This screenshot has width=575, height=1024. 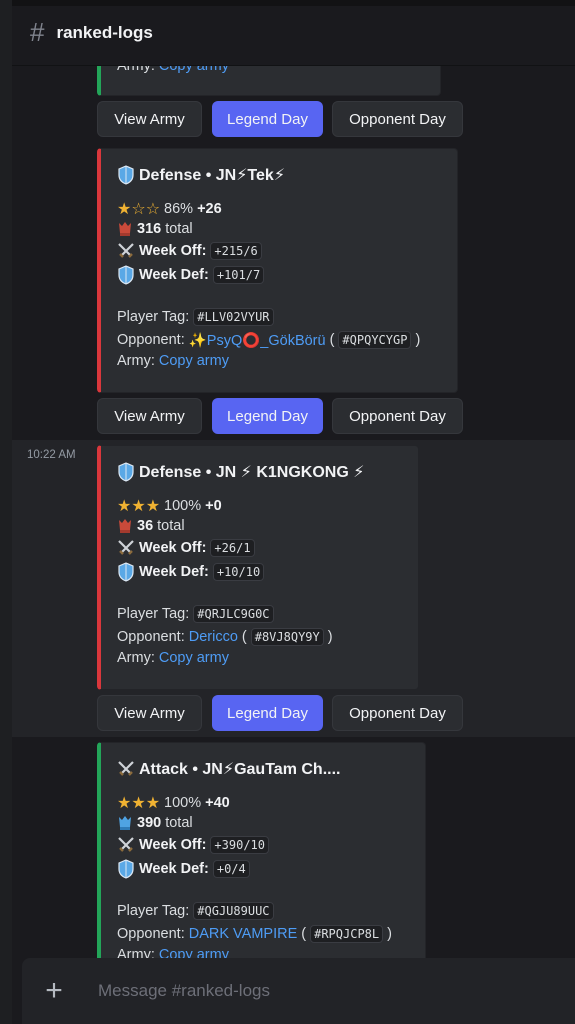 I want to click on hash-icon: #, so click(x=37, y=32).